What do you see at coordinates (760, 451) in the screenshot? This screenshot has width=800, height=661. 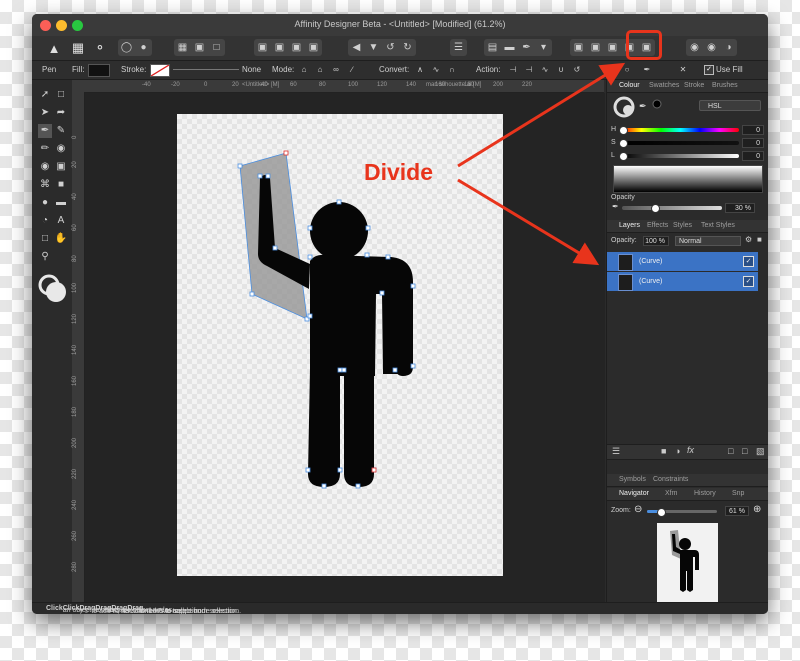 I see `trash-icon: ▧` at bounding box center [760, 451].